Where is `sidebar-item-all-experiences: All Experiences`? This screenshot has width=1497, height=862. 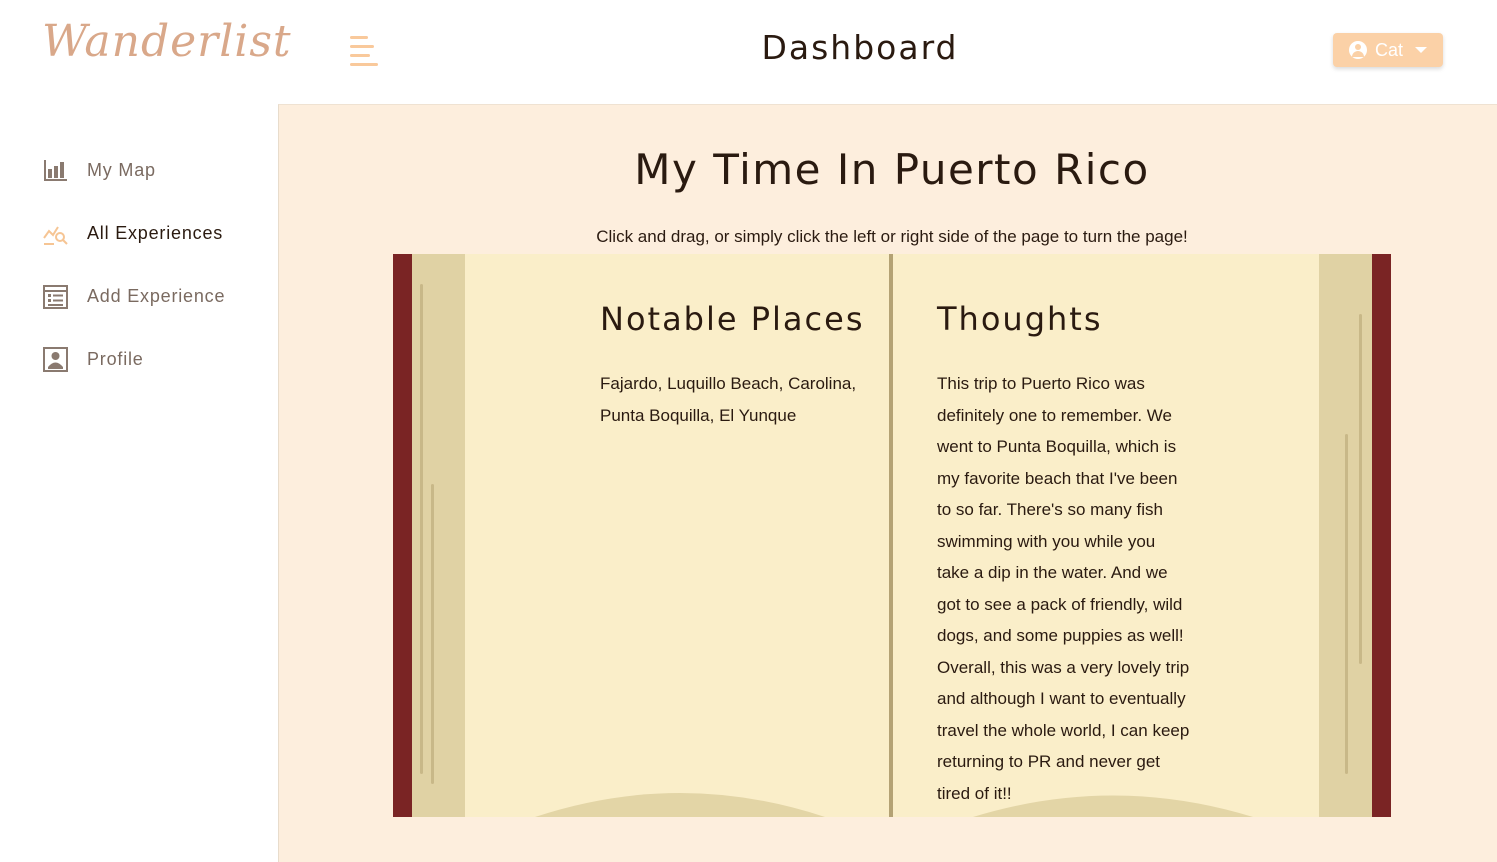 sidebar-item-all-experiences: All Experiences is located at coordinates (132, 233).